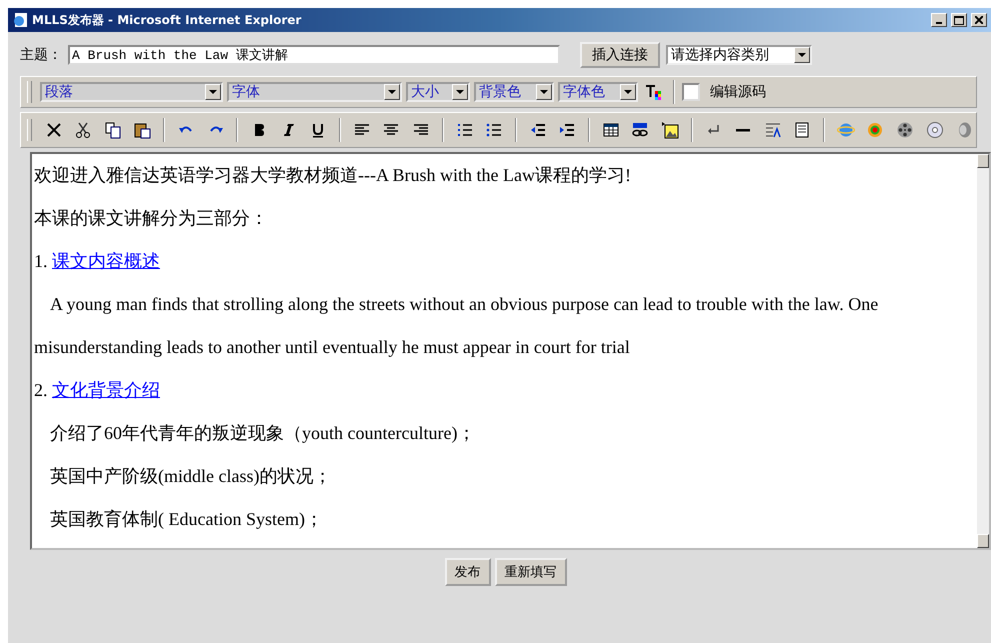 The image size is (991, 643). Describe the element at coordinates (333, 175) in the screenshot. I see `paragraph: 欢迎进入雅信达英语学习器大学教材频道---A Brush with the Law课程的学习!` at that location.